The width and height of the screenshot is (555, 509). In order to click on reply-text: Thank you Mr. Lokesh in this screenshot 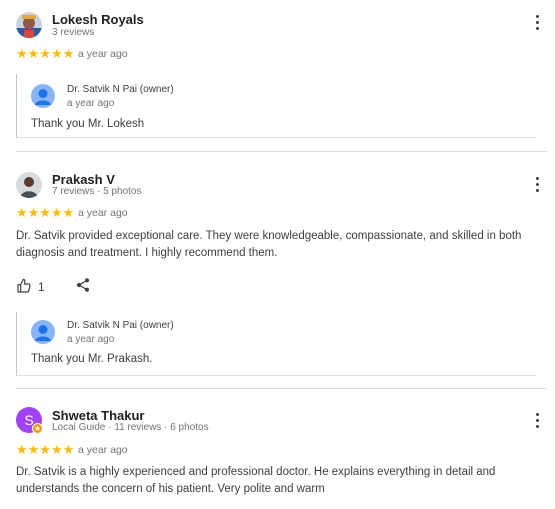, I will do `click(88, 124)`.